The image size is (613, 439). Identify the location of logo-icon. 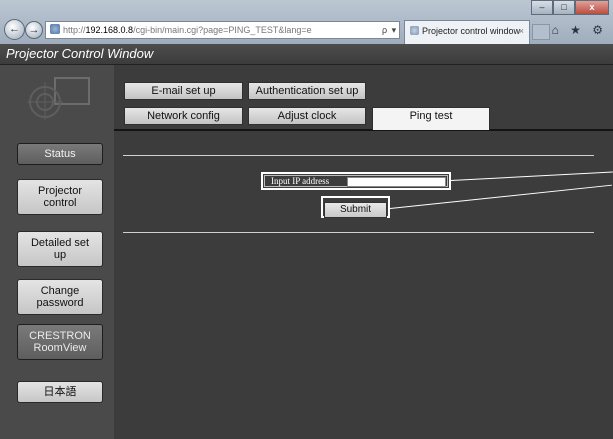
(58, 98).